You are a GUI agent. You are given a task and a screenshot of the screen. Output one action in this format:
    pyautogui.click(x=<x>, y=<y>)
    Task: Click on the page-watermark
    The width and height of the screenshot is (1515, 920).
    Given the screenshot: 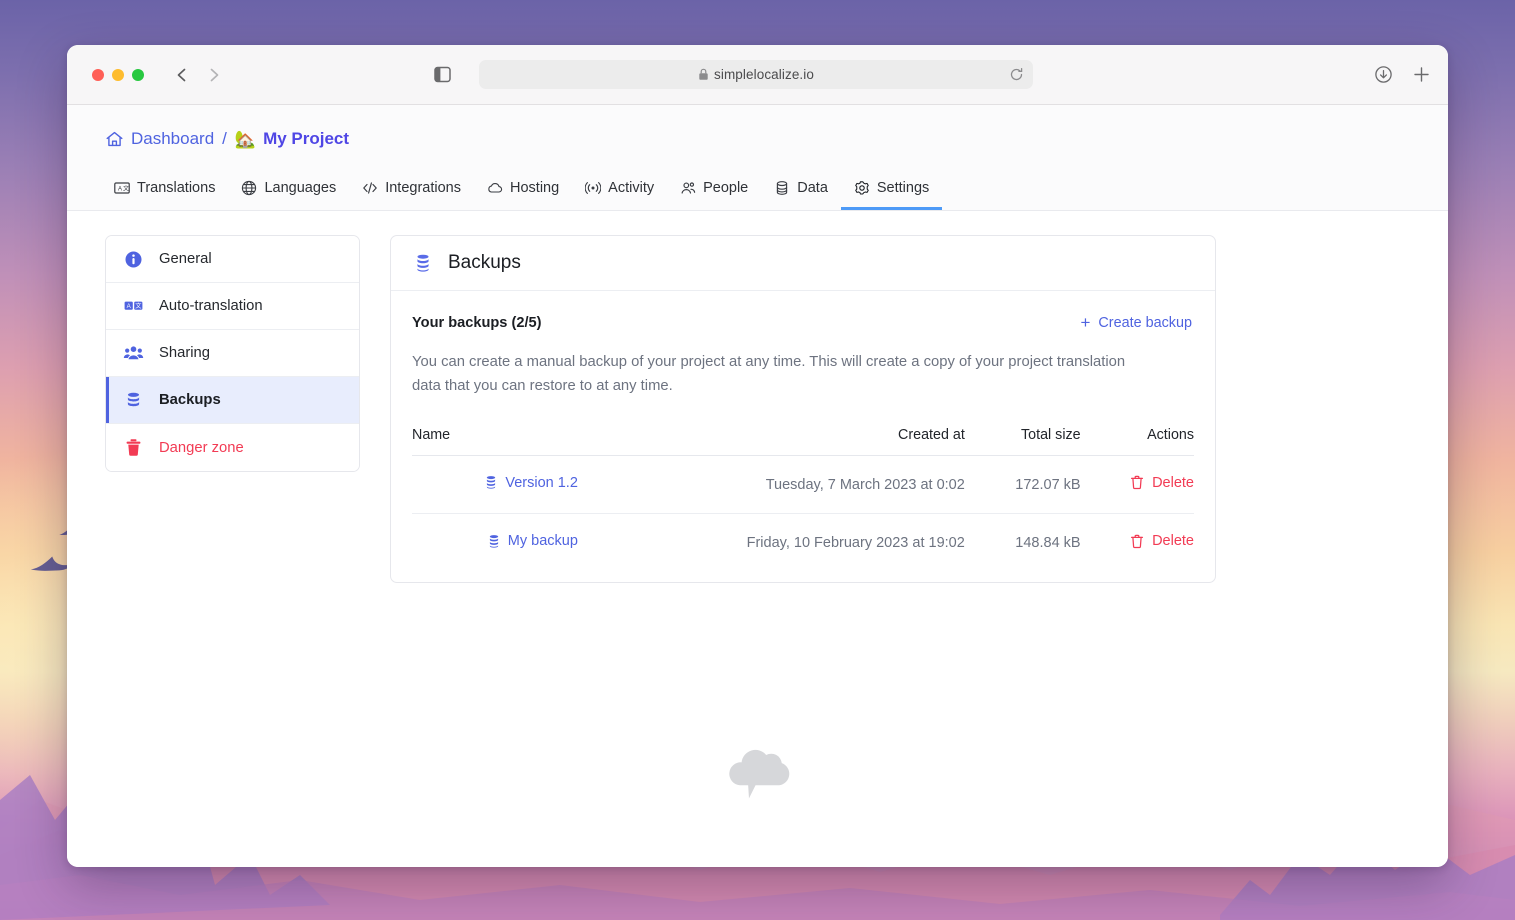 What is the action you would take?
    pyautogui.click(x=757, y=773)
    